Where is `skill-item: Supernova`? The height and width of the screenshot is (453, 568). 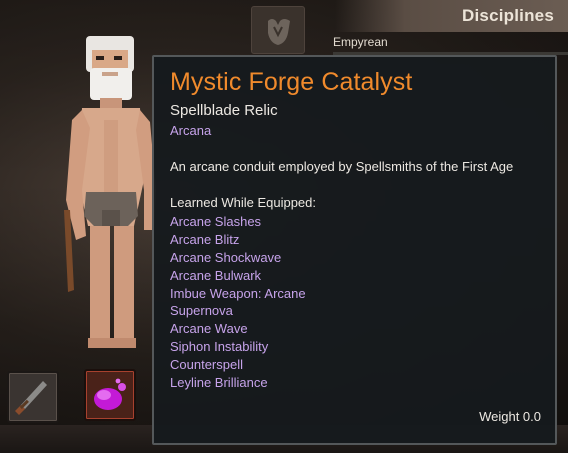 skill-item: Supernova is located at coordinates (201, 311).